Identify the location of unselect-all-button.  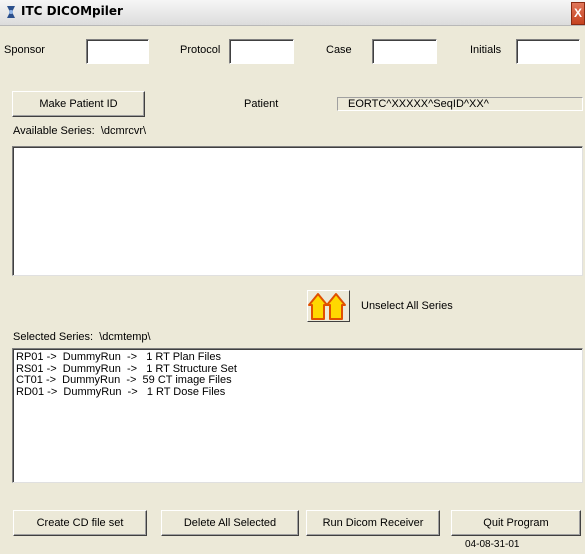
(328, 306).